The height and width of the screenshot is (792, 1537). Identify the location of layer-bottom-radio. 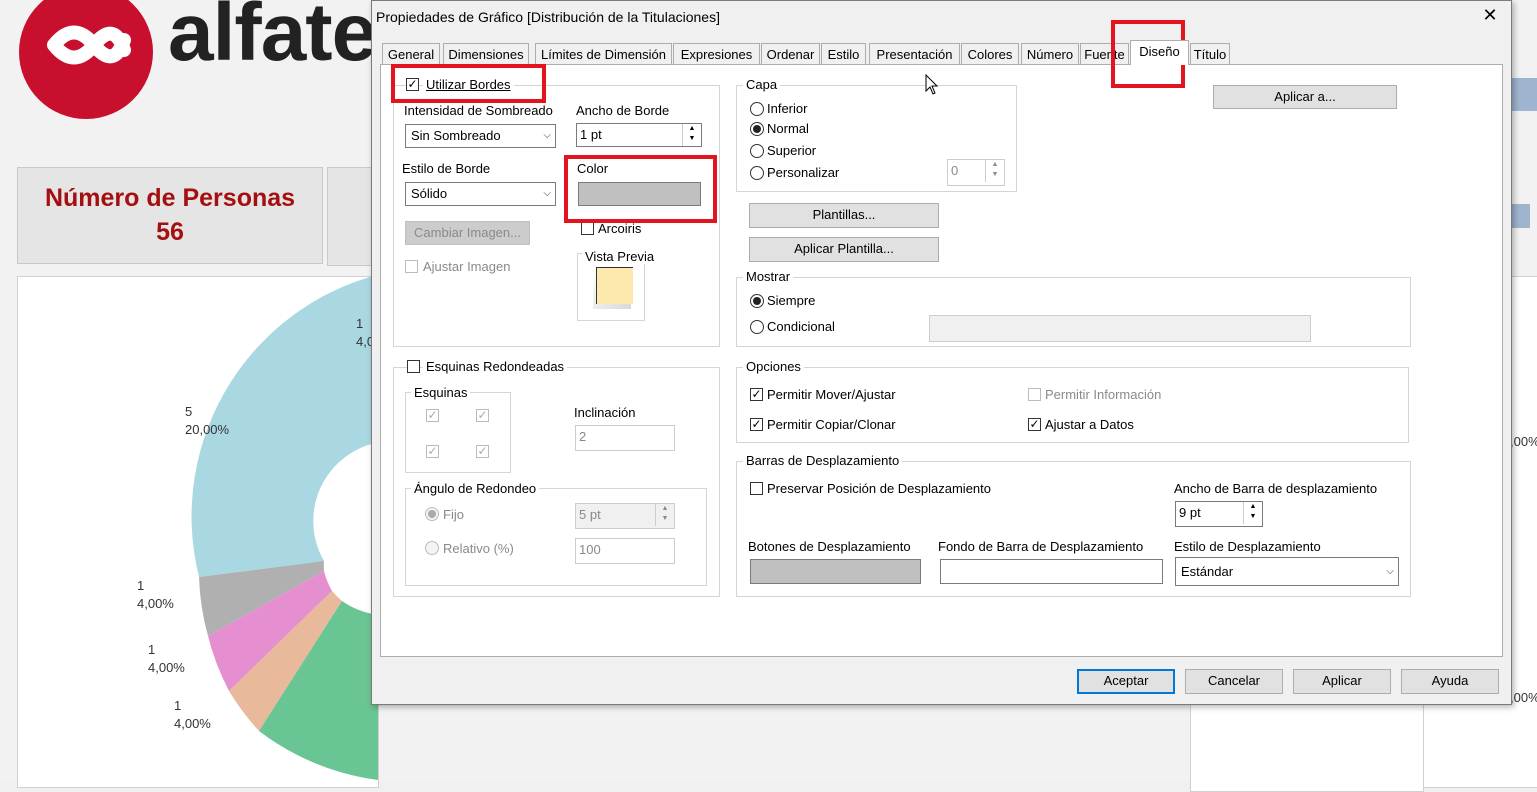
(757, 109).